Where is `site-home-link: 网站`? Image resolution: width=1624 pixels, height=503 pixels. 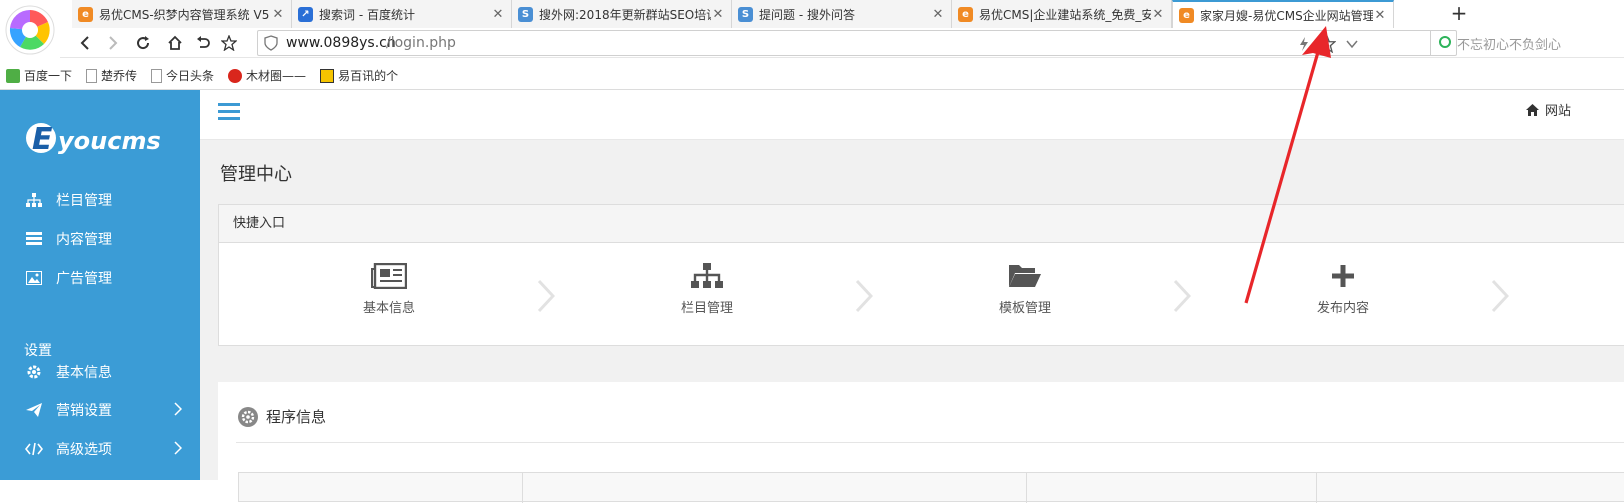 site-home-link: 网站 is located at coordinates (1548, 109).